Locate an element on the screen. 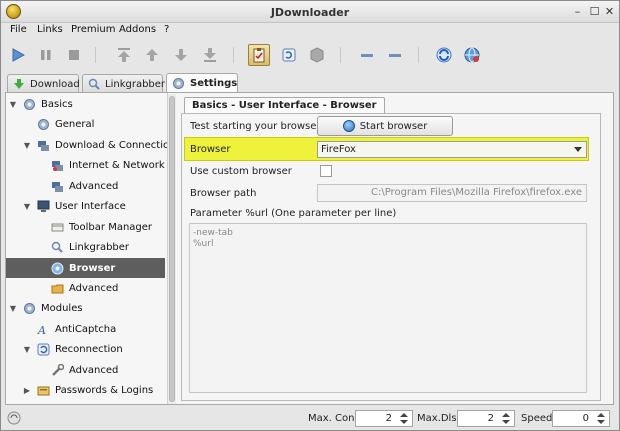 The width and height of the screenshot is (620, 431). window-title: JDownloader is located at coordinates (310, 12).